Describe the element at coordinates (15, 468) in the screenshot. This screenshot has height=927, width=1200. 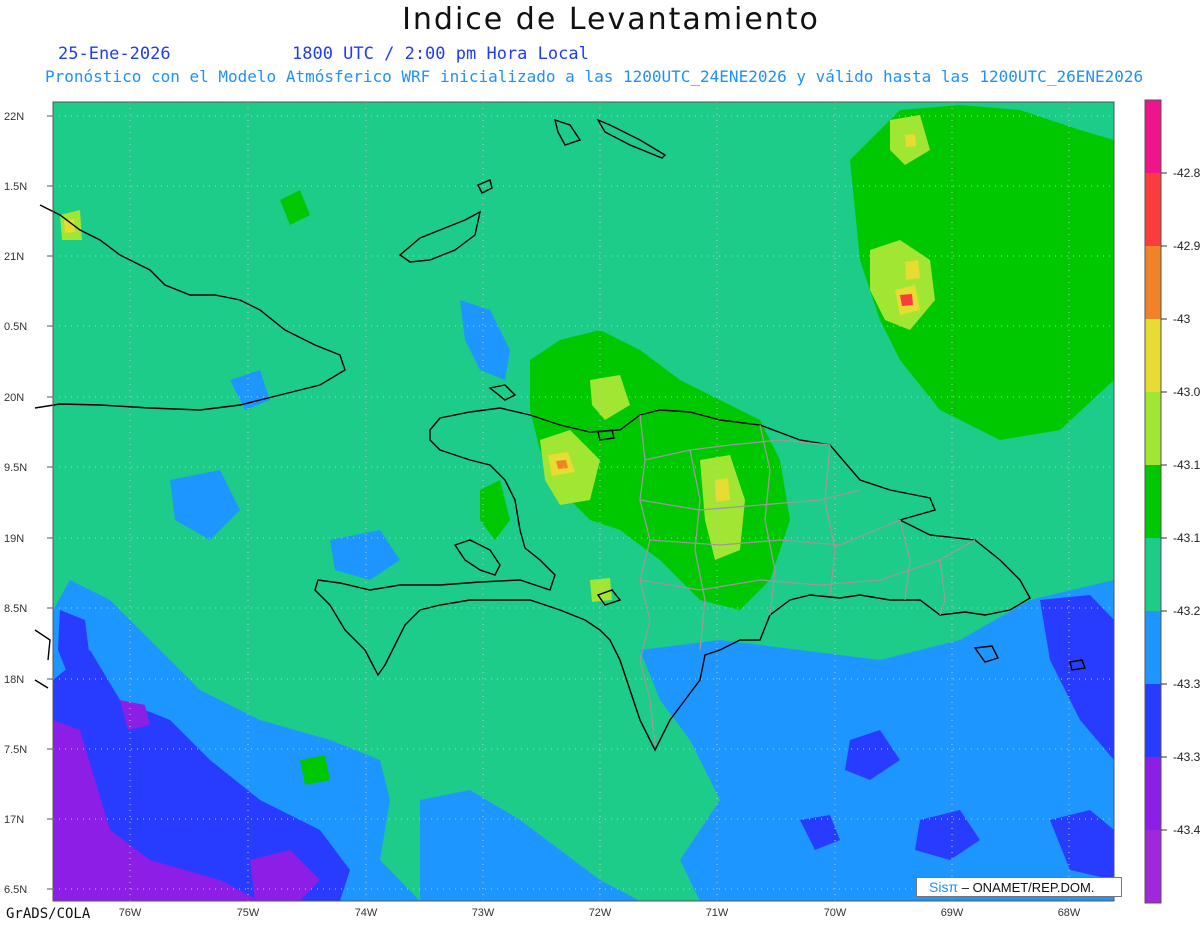
I see `lat-label: 9.5N` at that location.